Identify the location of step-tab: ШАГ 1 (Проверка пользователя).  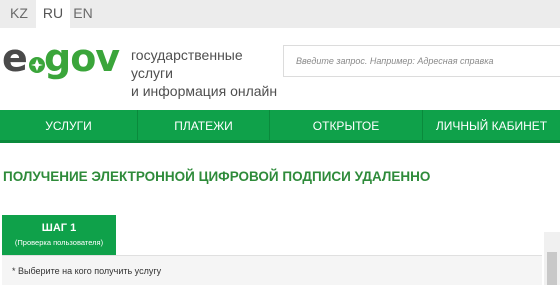
(59, 238).